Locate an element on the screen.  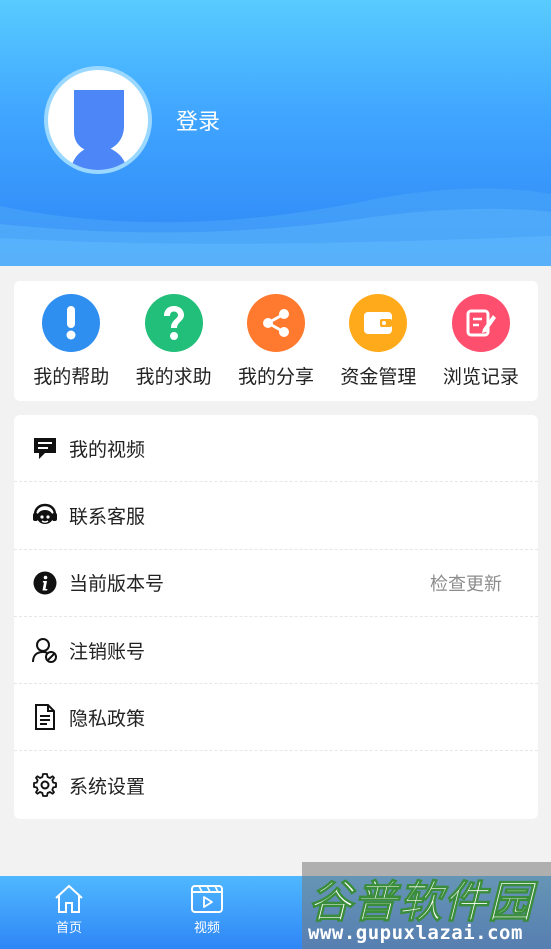
document-icon is located at coordinates (45, 717).